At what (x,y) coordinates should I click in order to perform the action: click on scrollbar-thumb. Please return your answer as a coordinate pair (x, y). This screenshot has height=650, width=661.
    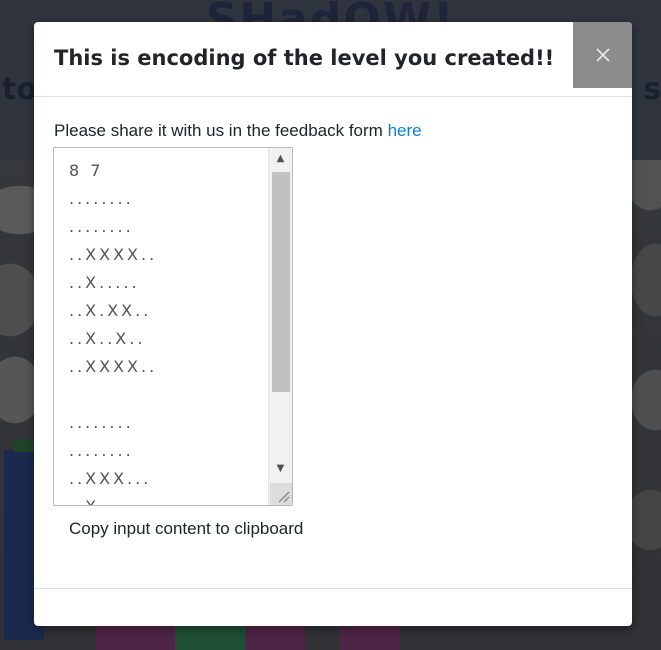
    Looking at the image, I should click on (281, 282).